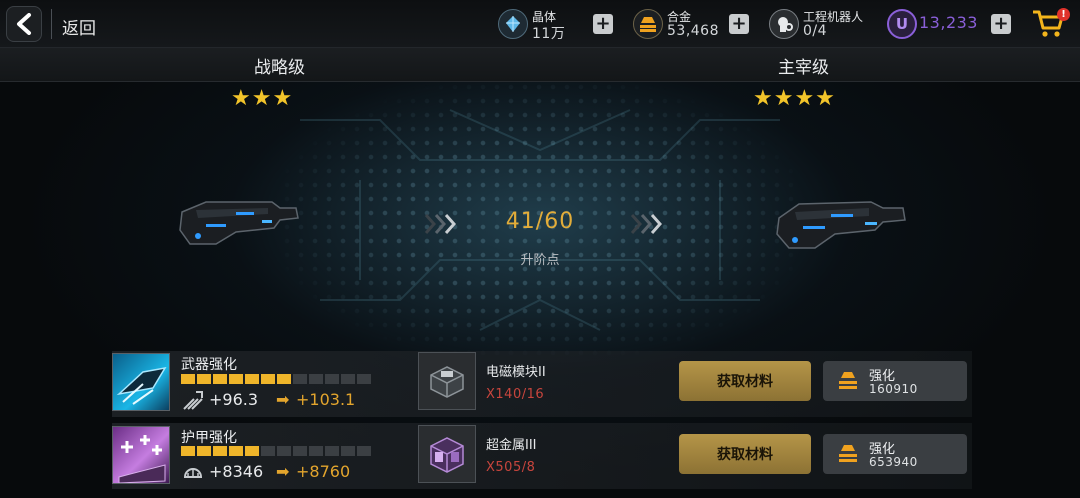 This screenshot has width=1080, height=498. What do you see at coordinates (239, 223) in the screenshot?
I see `current-weapon-image` at bounding box center [239, 223].